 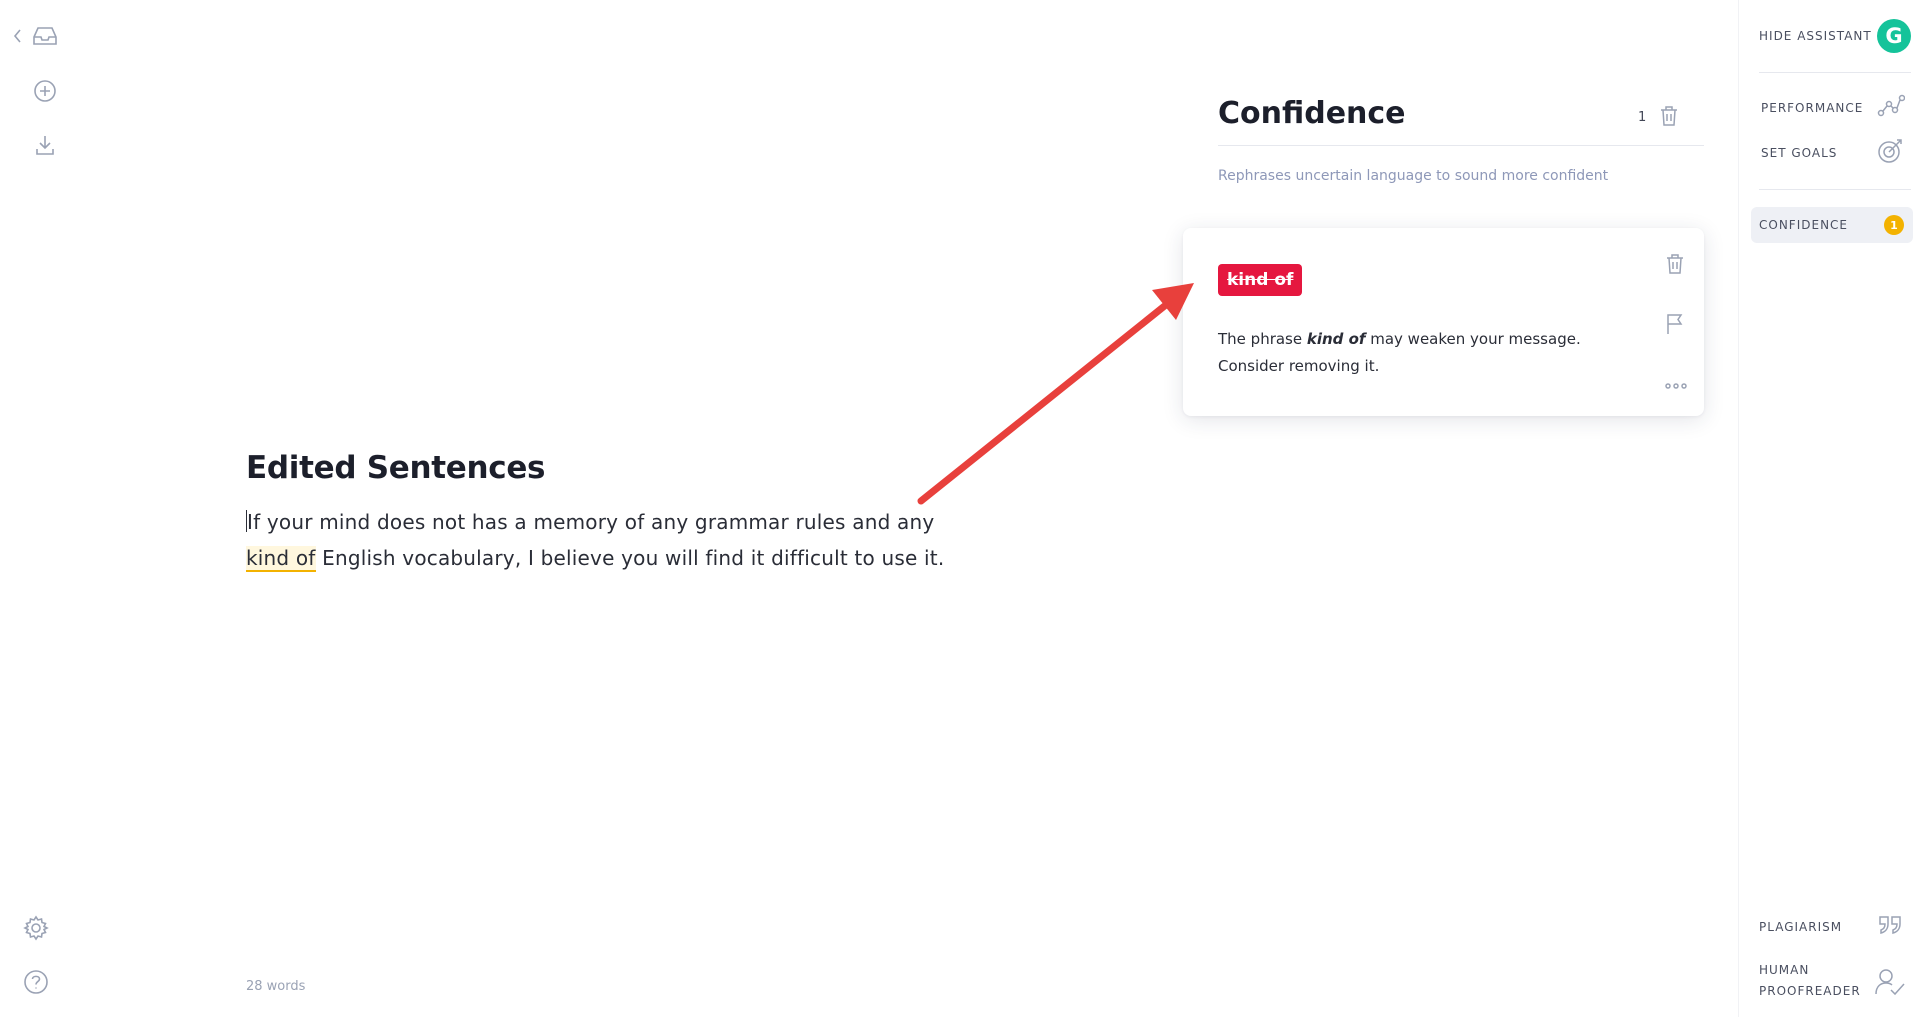 What do you see at coordinates (1669, 118) in the screenshot?
I see `dismiss-all-trash-icon` at bounding box center [1669, 118].